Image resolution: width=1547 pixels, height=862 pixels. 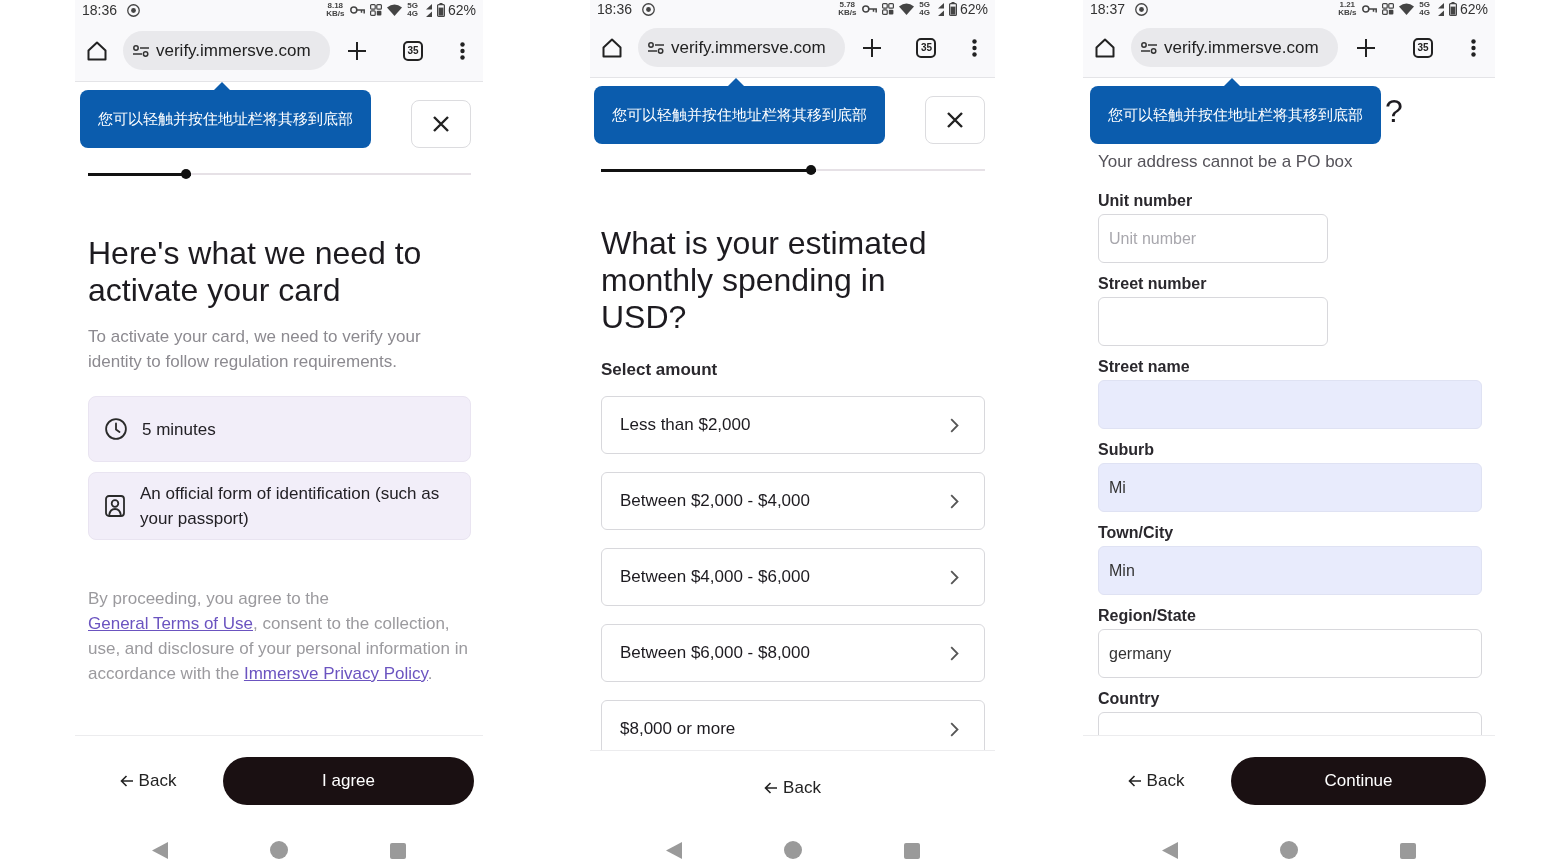 What do you see at coordinates (847, 9) in the screenshot?
I see `network-speed: 5.78 KB/s` at bounding box center [847, 9].